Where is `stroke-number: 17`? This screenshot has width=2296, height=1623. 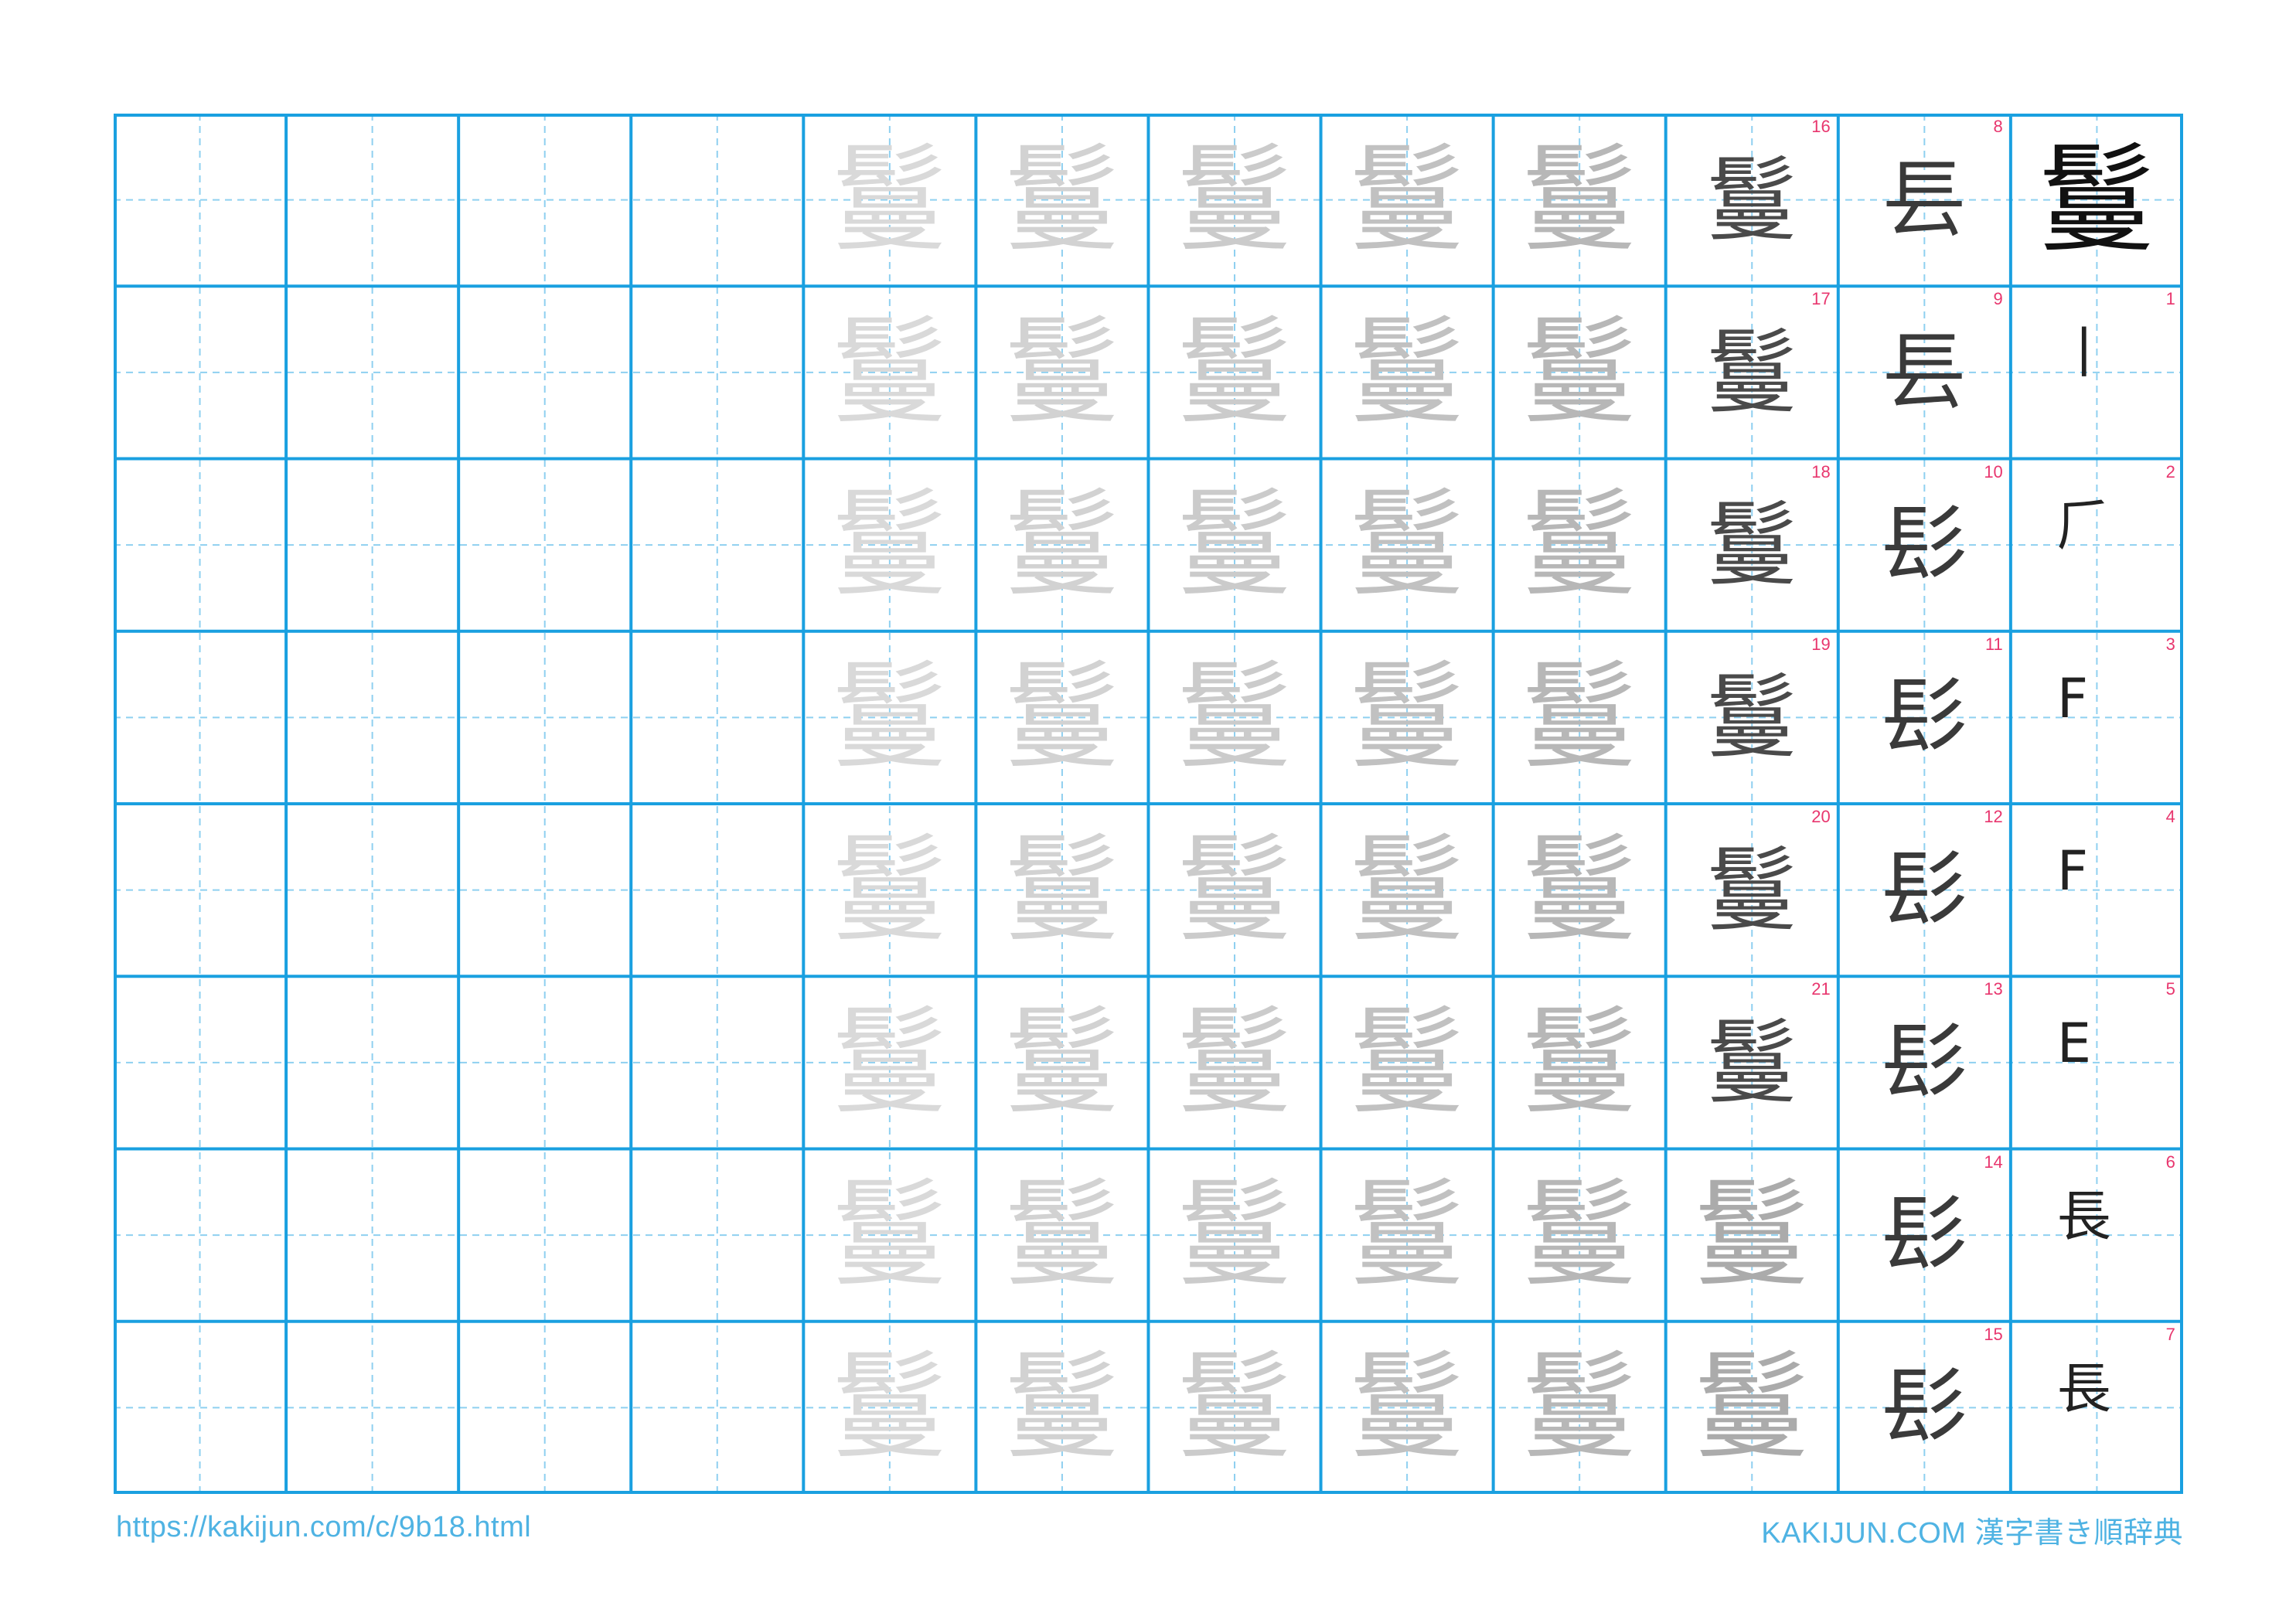 stroke-number: 17 is located at coordinates (1821, 299).